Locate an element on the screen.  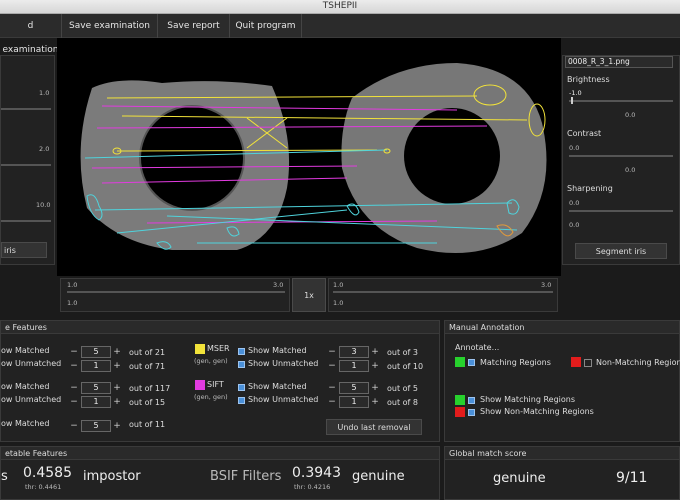
mser-matched-count: out of 3 is located at coordinates (402, 352).